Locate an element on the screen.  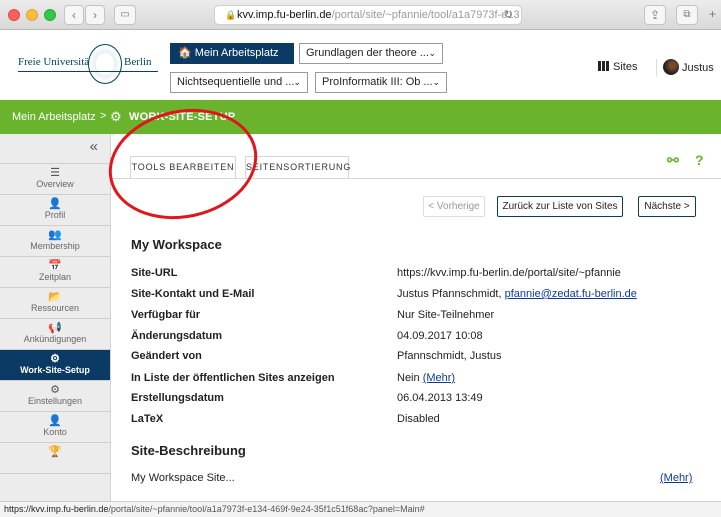
folder-icon: 📂 is located at coordinates (55, 297).